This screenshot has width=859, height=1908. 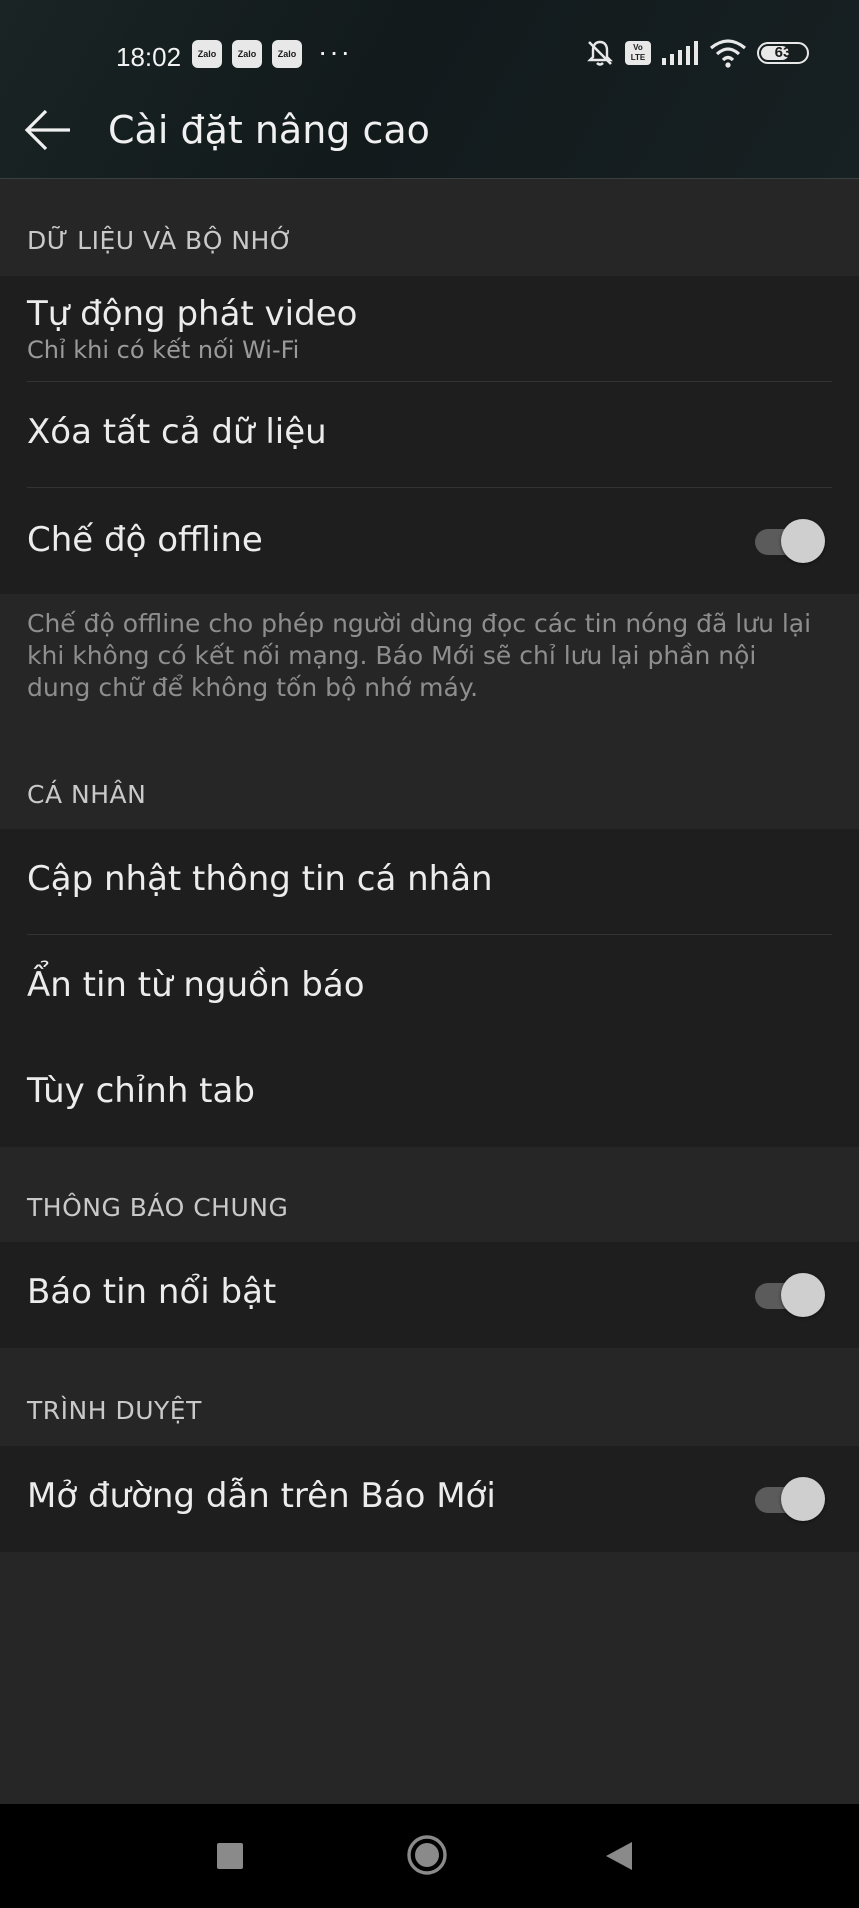 I want to click on status-time: 18:02, so click(x=149, y=57).